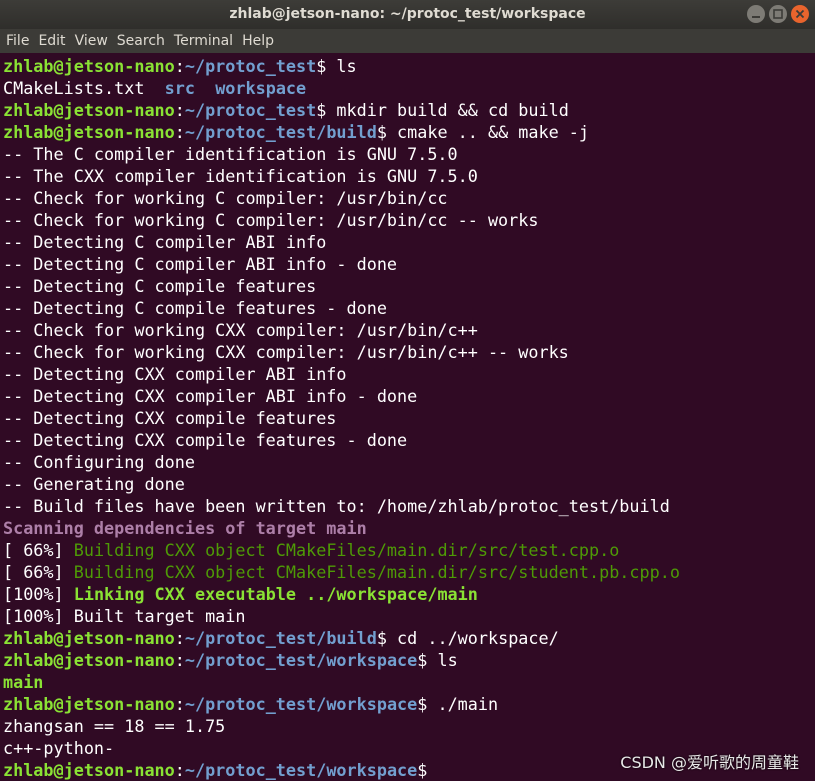 The height and width of the screenshot is (781, 815). Describe the element at coordinates (409, 286) in the screenshot. I see `terminal-line: -- Detecting C compile features` at that location.